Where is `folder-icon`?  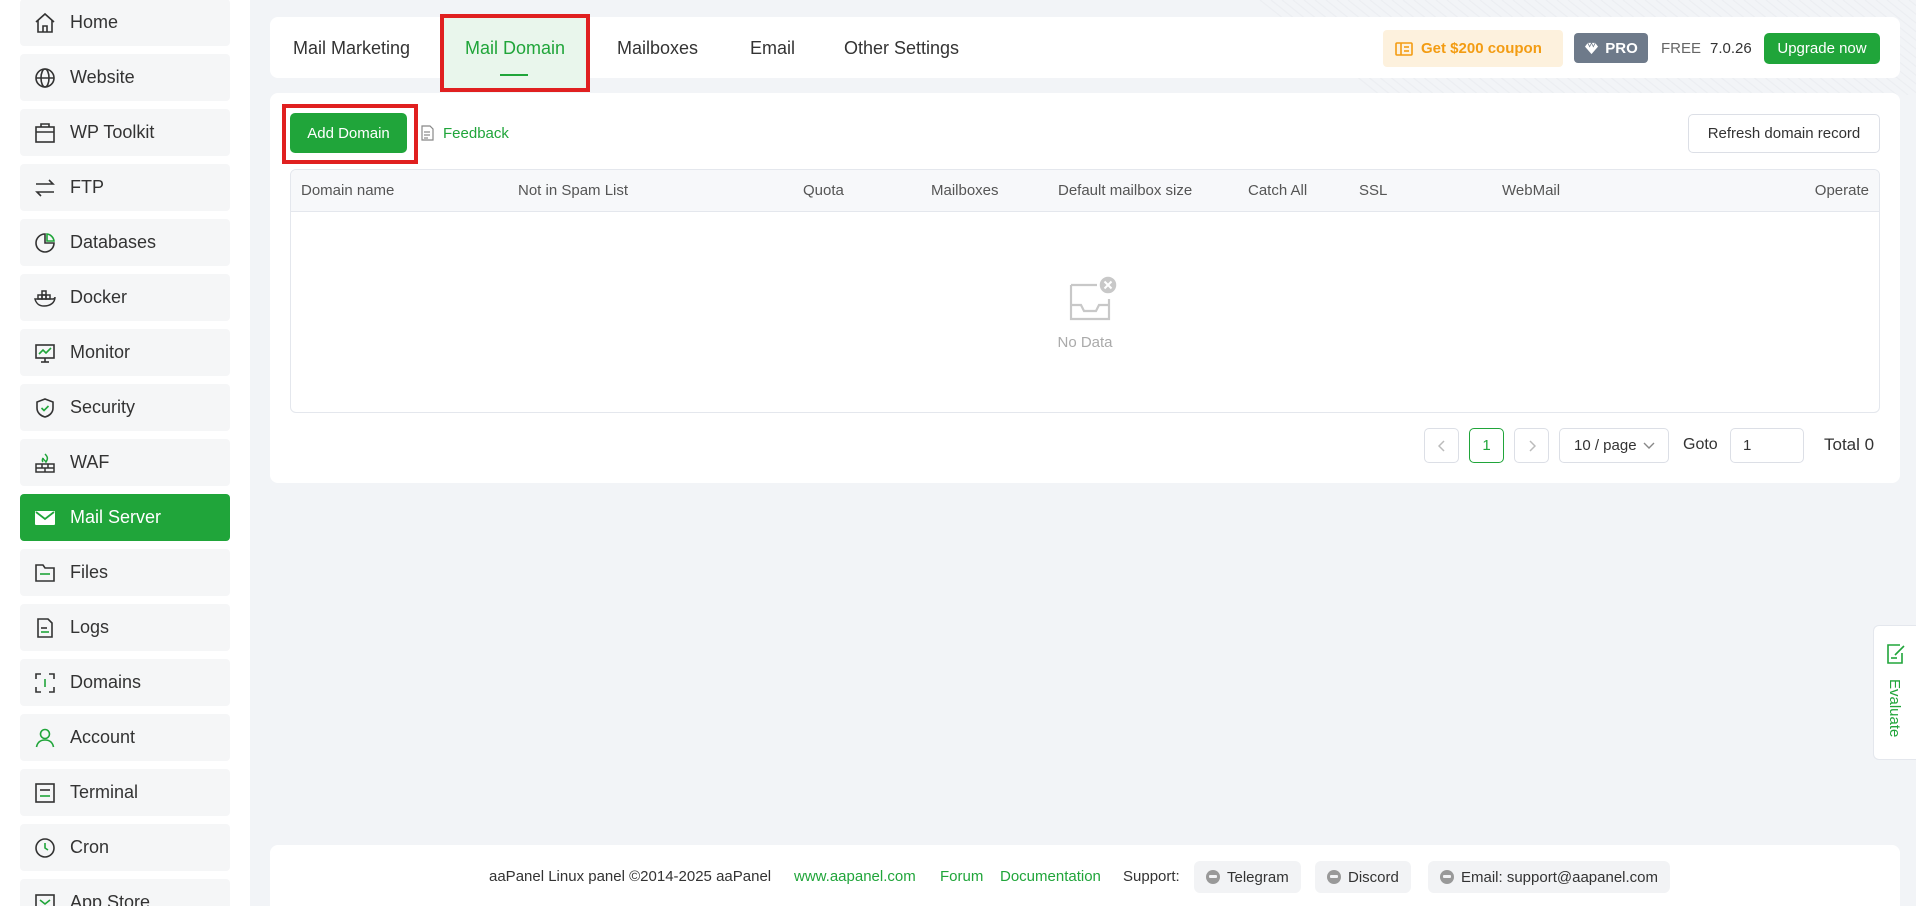 folder-icon is located at coordinates (45, 573).